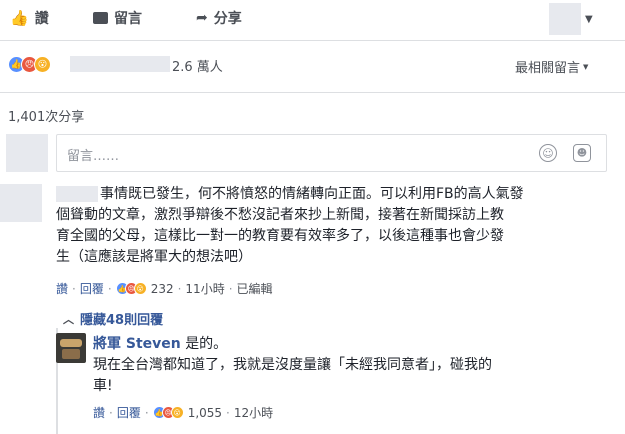 The height and width of the screenshot is (434, 625). What do you see at coordinates (548, 153) in the screenshot?
I see `emoji-icon: ☺` at bounding box center [548, 153].